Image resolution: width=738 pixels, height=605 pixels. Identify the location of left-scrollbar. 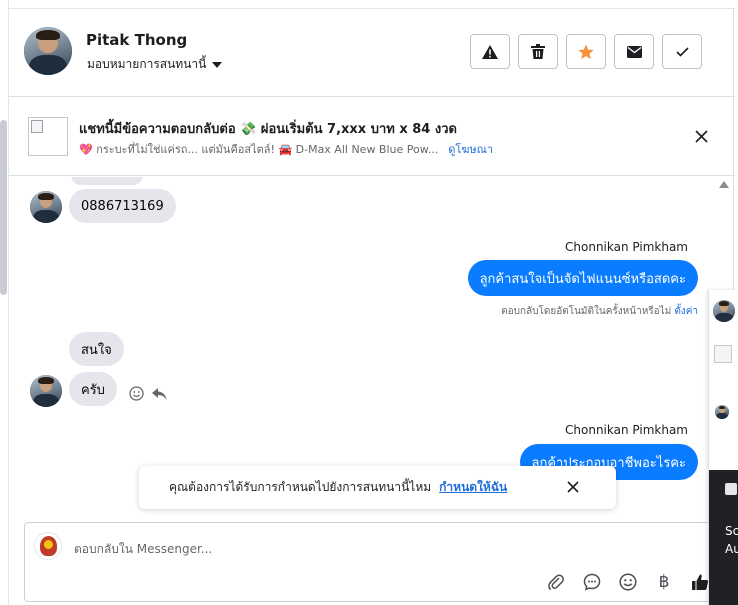
(3, 207).